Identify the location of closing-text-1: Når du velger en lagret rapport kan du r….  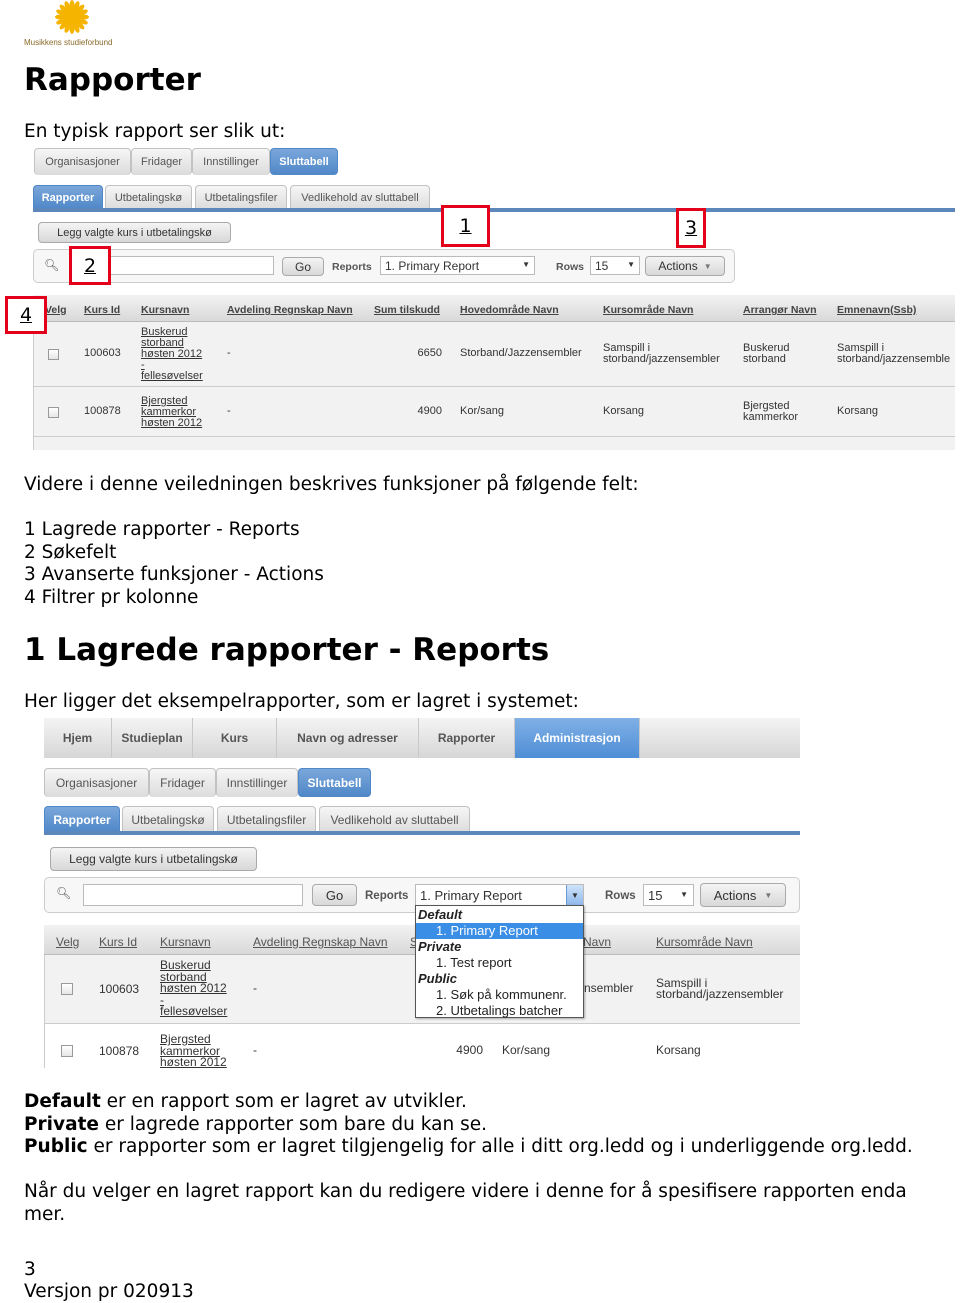
(465, 1191).